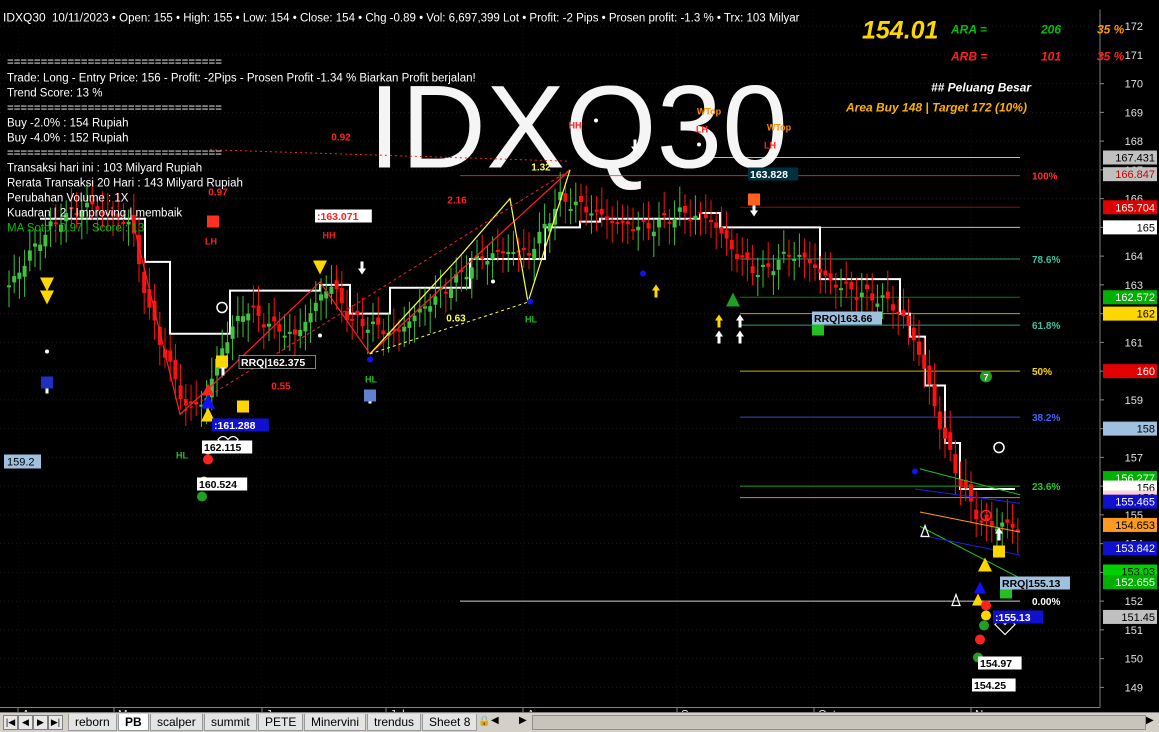 The width and height of the screenshot is (1159, 732). I want to click on info-line: Perubahan Volume : 1X, so click(68, 199).